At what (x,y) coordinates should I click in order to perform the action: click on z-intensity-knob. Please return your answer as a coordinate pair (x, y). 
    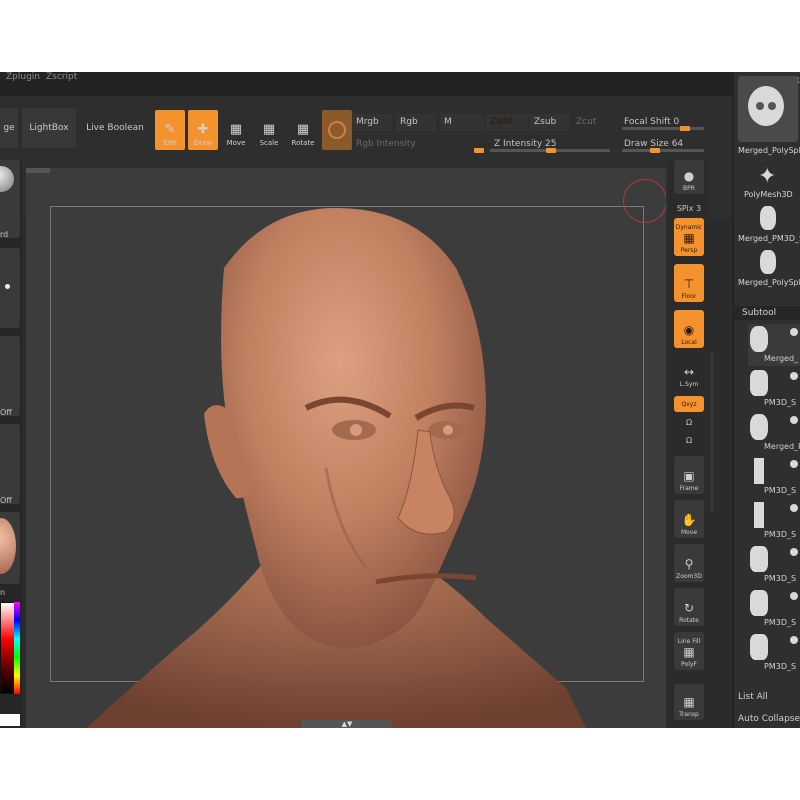
    Looking at the image, I should click on (551, 150).